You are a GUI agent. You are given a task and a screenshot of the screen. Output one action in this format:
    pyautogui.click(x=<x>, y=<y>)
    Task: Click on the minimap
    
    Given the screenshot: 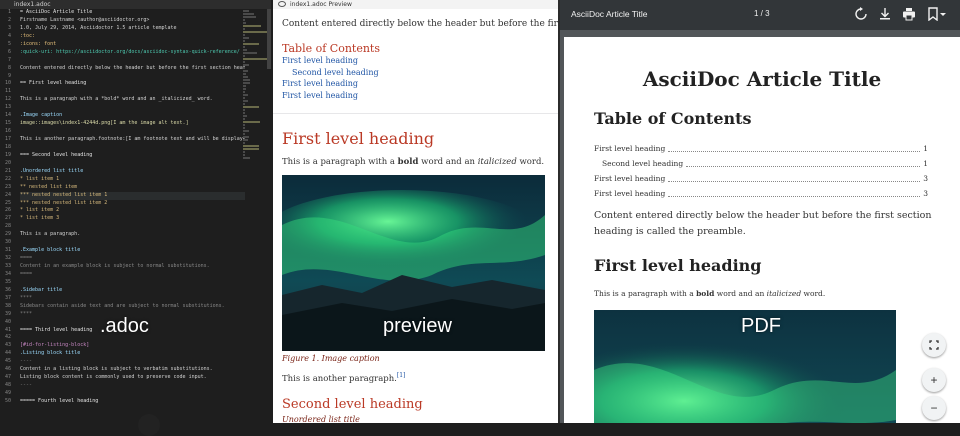 What is the action you would take?
    pyautogui.click(x=255, y=124)
    